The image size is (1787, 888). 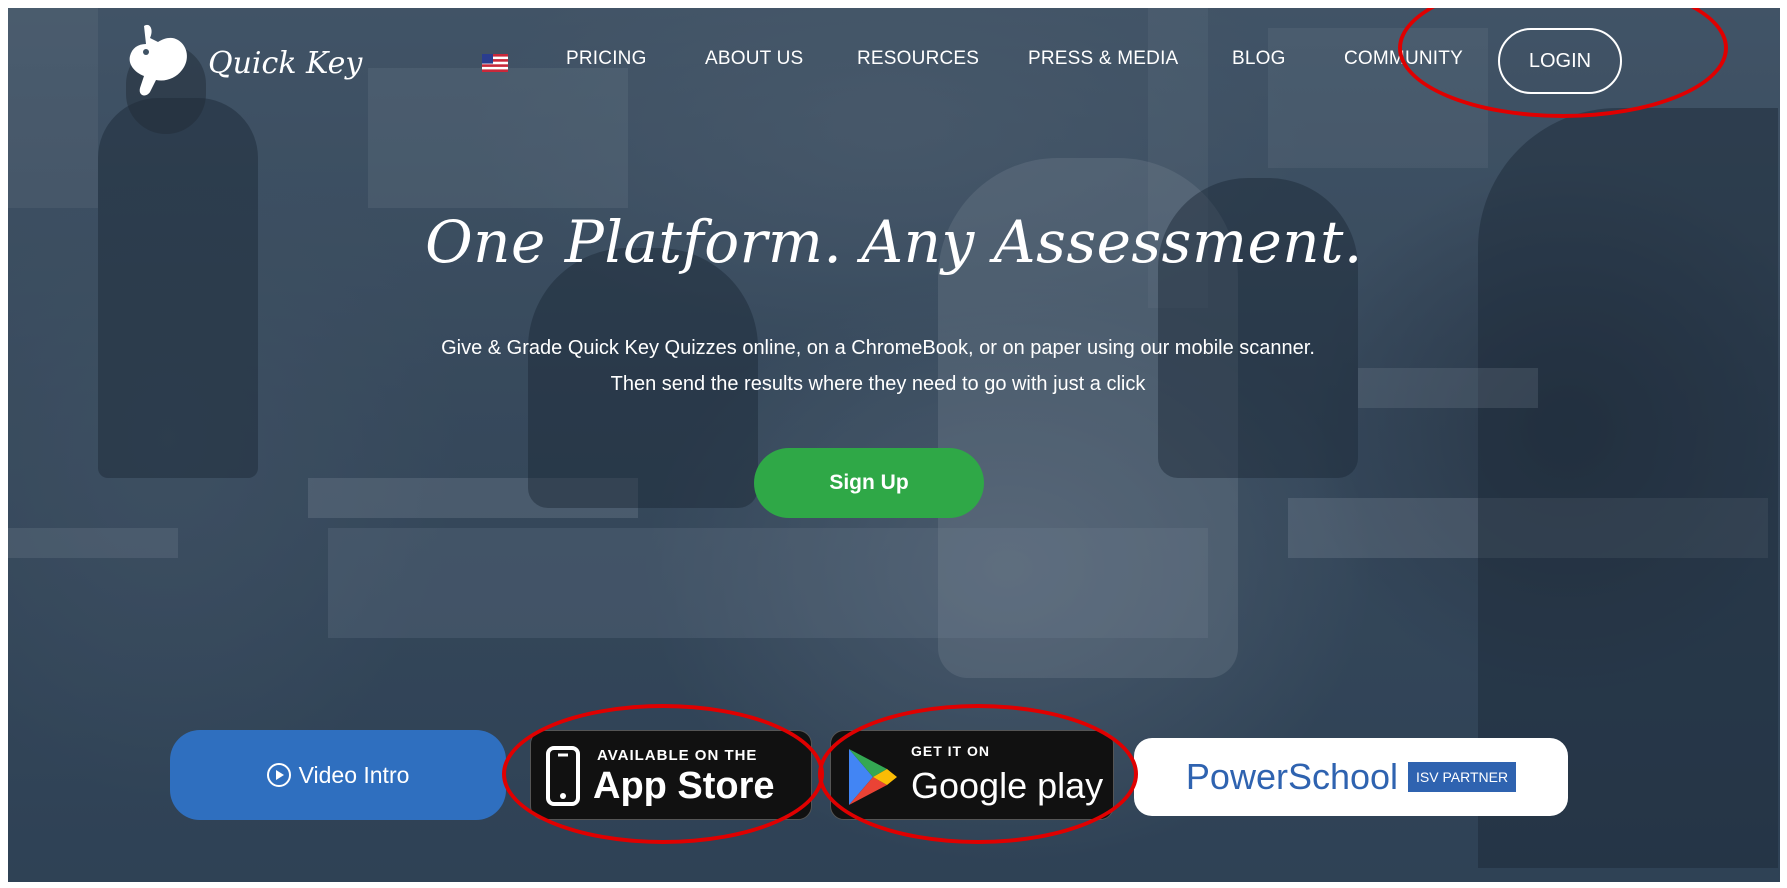 What do you see at coordinates (354, 774) in the screenshot?
I see `video-intro-label: Video Intro` at bounding box center [354, 774].